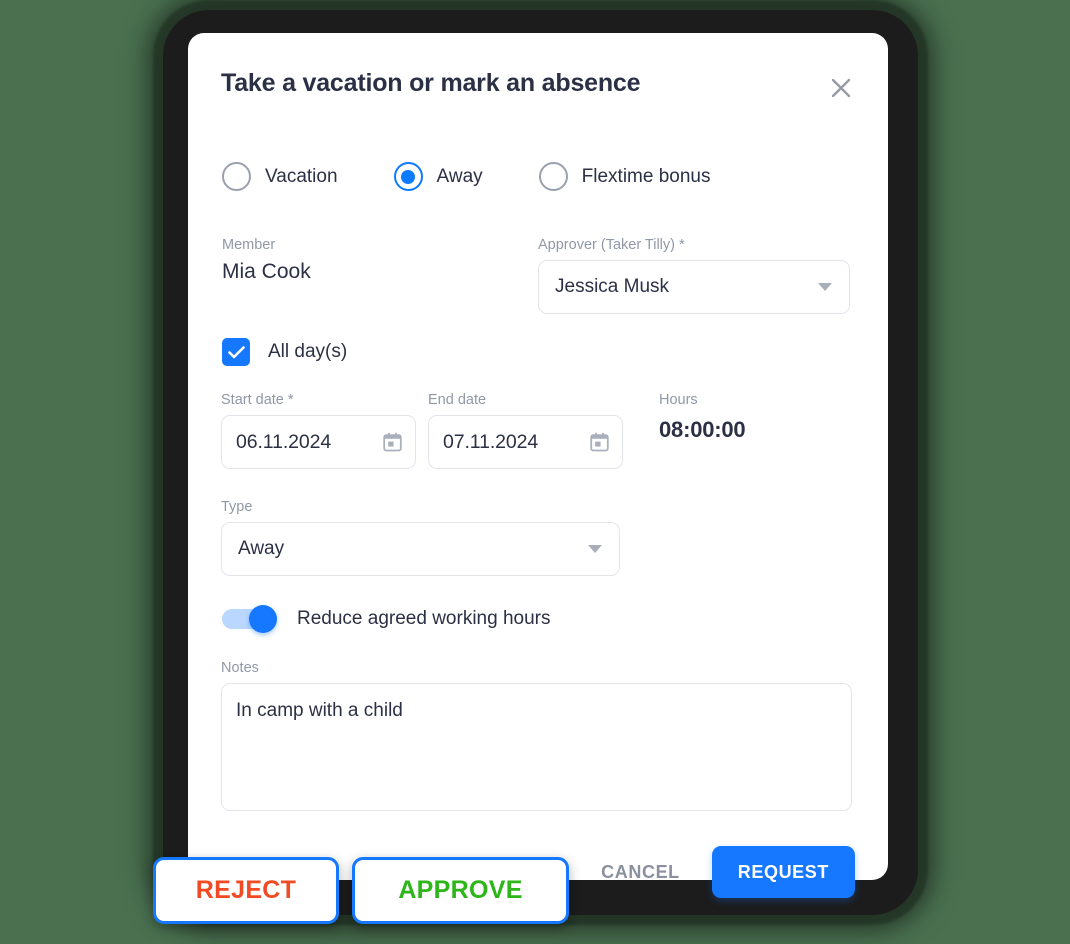 The width and height of the screenshot is (1070, 944). I want to click on dialog-header: Take a vacation or mark an absence, so click(538, 91).